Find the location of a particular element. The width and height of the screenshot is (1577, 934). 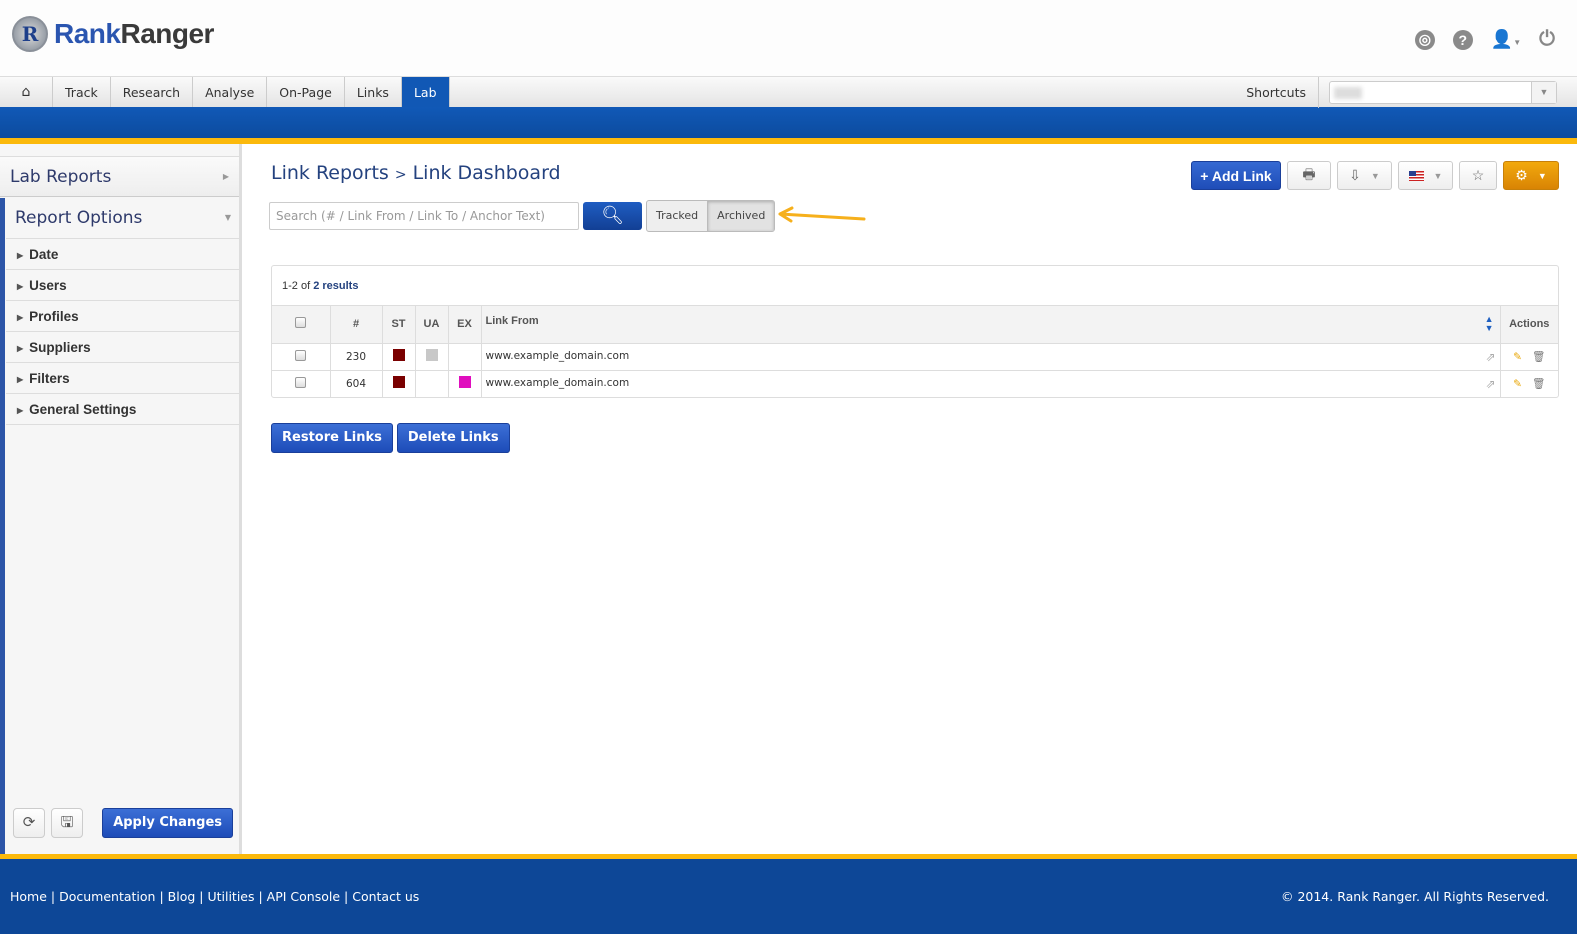

results-total: 2 results is located at coordinates (336, 286).